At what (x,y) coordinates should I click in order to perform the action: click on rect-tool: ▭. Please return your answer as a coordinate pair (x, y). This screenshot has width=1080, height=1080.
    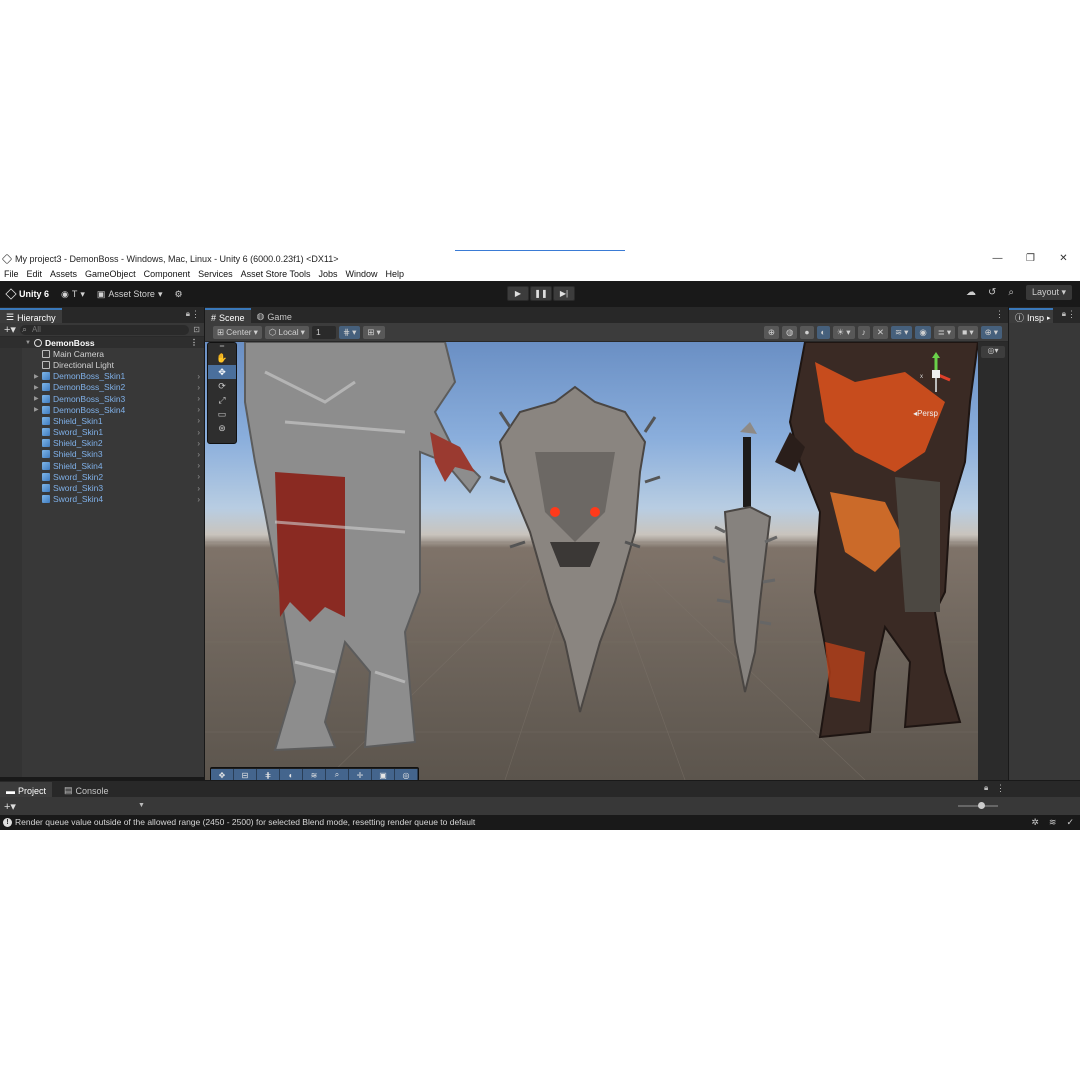
    Looking at the image, I should click on (222, 414).